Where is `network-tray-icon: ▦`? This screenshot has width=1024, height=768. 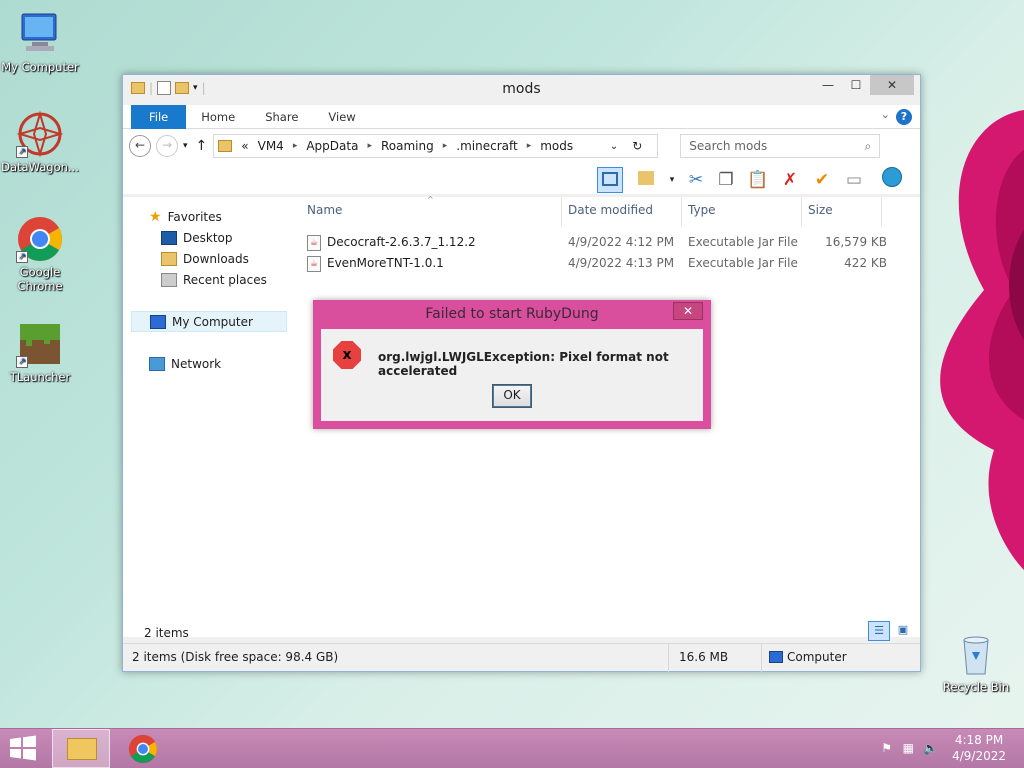 network-tray-icon: ▦ is located at coordinates (908, 748).